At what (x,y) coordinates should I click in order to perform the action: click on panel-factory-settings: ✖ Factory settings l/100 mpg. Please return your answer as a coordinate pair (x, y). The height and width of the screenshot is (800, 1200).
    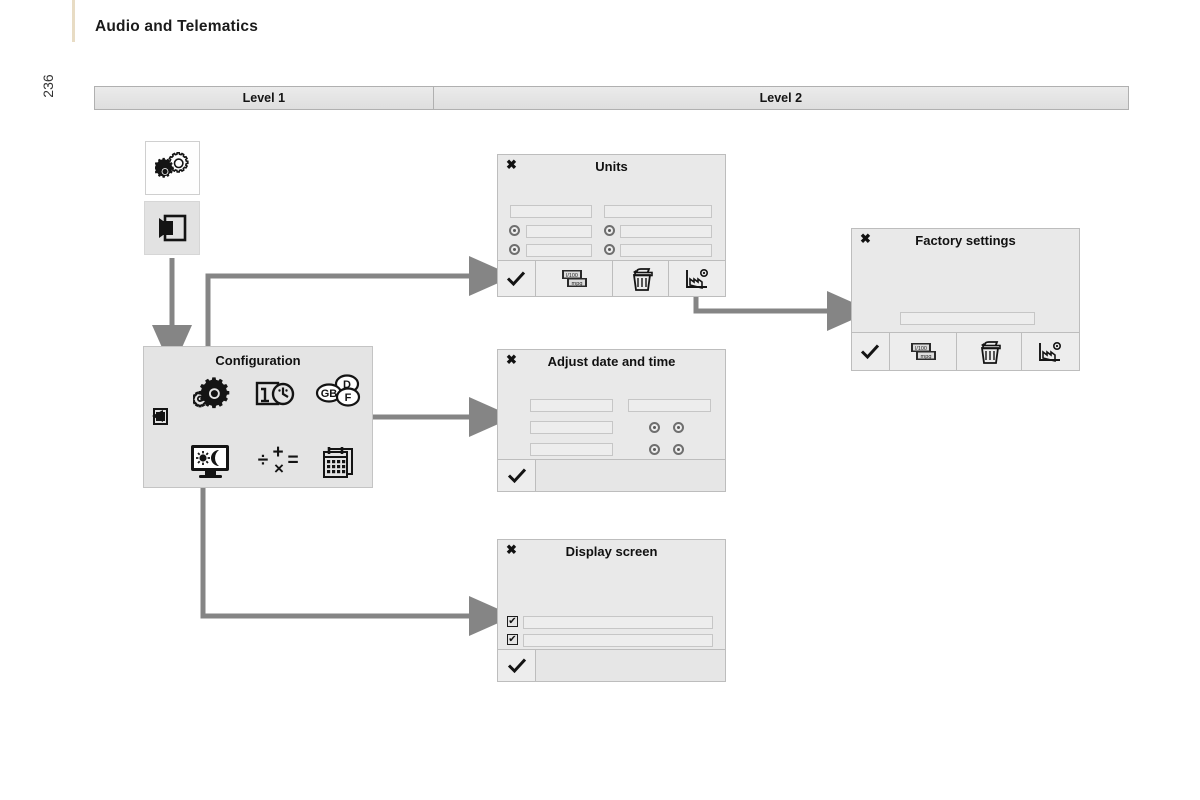
    Looking at the image, I should click on (965, 299).